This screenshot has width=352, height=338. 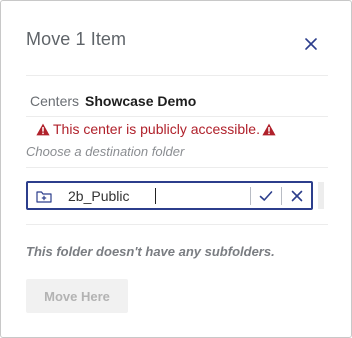 I want to click on breadcrumb-root-link: Centers, so click(x=54, y=101).